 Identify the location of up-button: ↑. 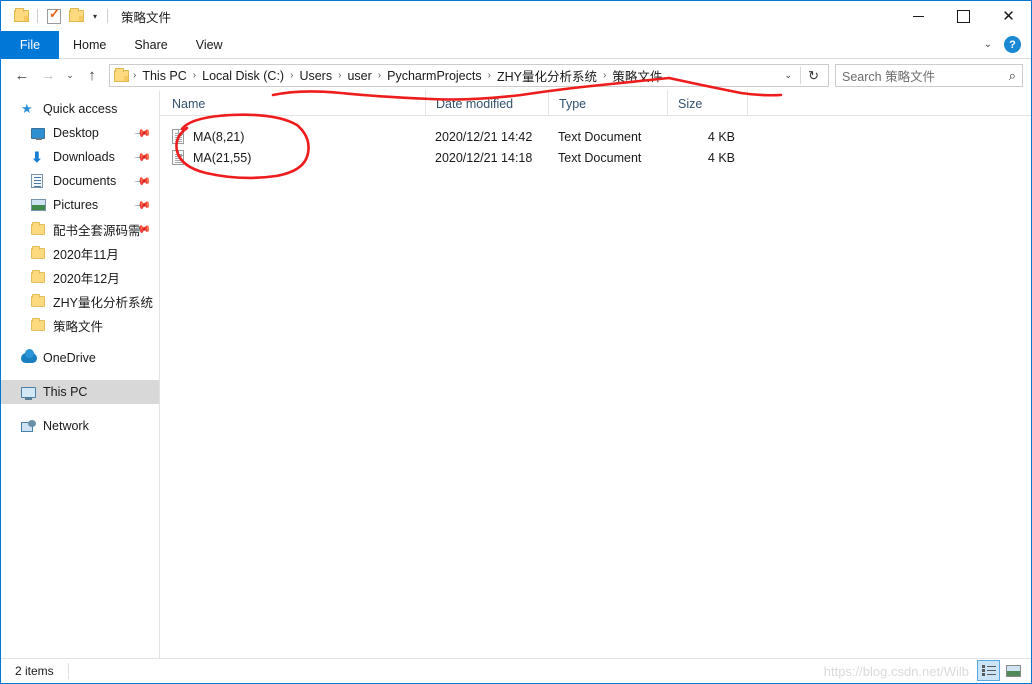
(92, 76).